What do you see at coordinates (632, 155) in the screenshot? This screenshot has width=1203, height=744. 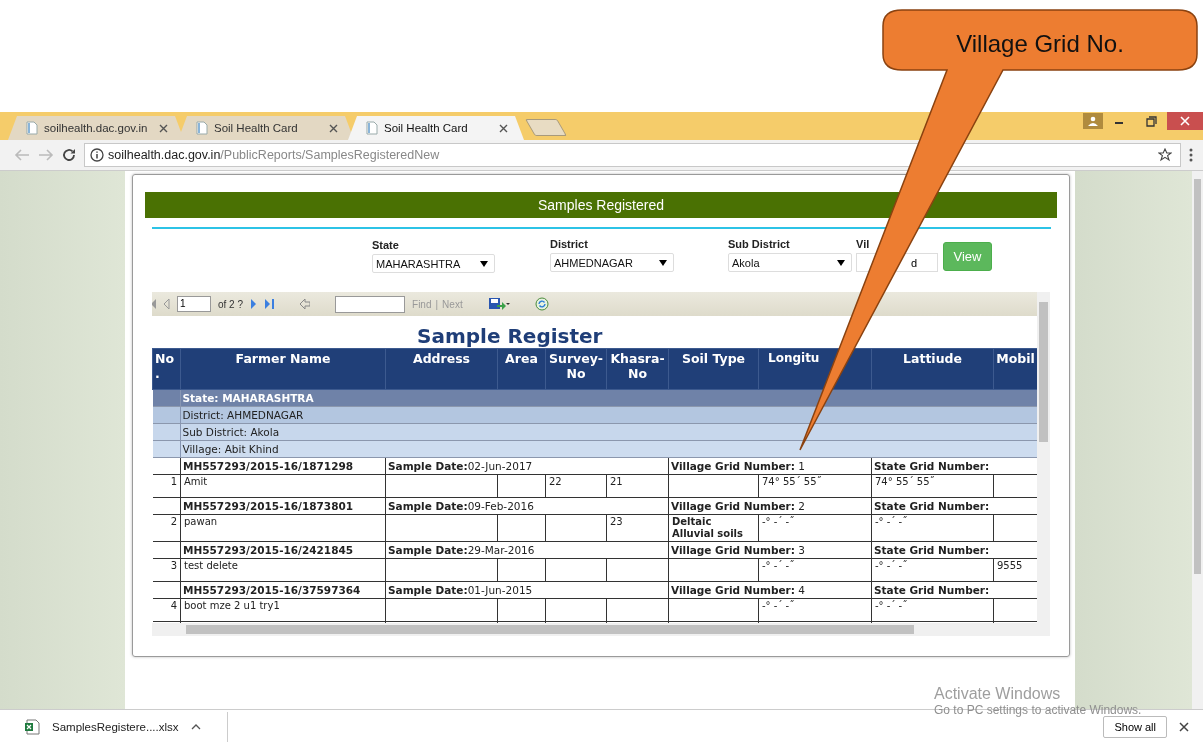 I see `address-bar: soilhealth.dac.gov.in/PublicReports/SamplesRegisteredNew` at bounding box center [632, 155].